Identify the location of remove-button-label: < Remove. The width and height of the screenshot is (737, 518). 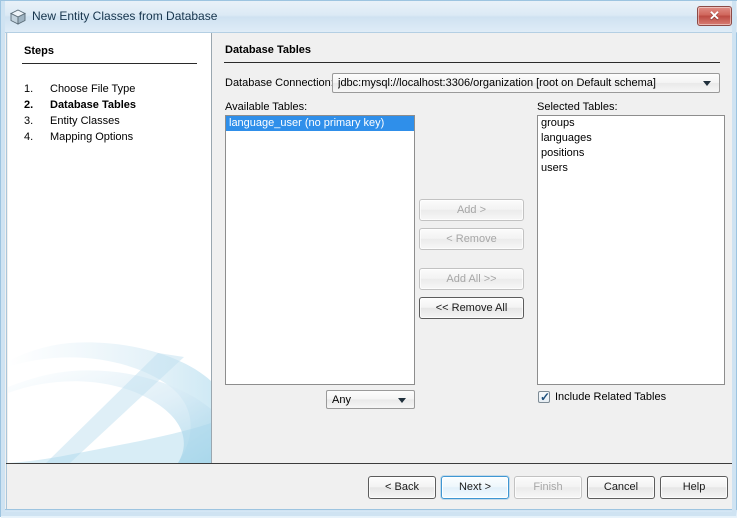
(471, 239).